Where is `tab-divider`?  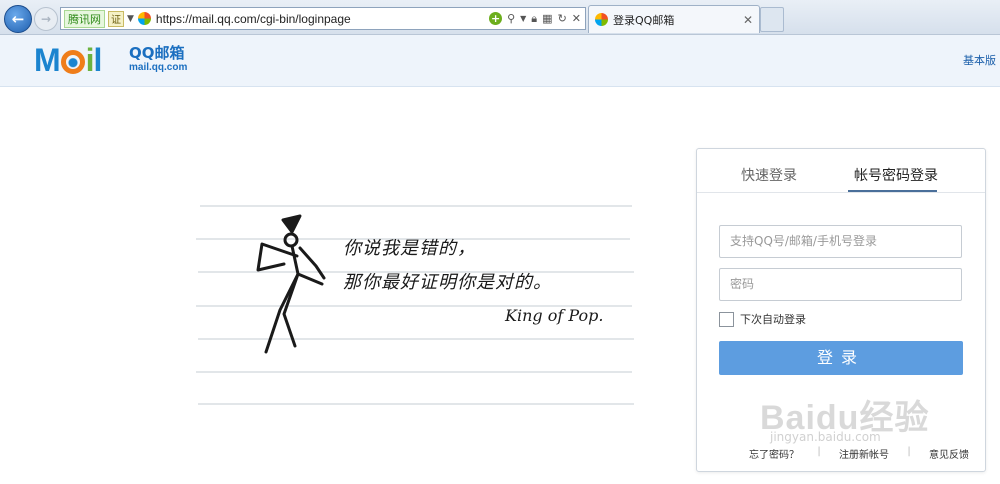 tab-divider is located at coordinates (841, 192).